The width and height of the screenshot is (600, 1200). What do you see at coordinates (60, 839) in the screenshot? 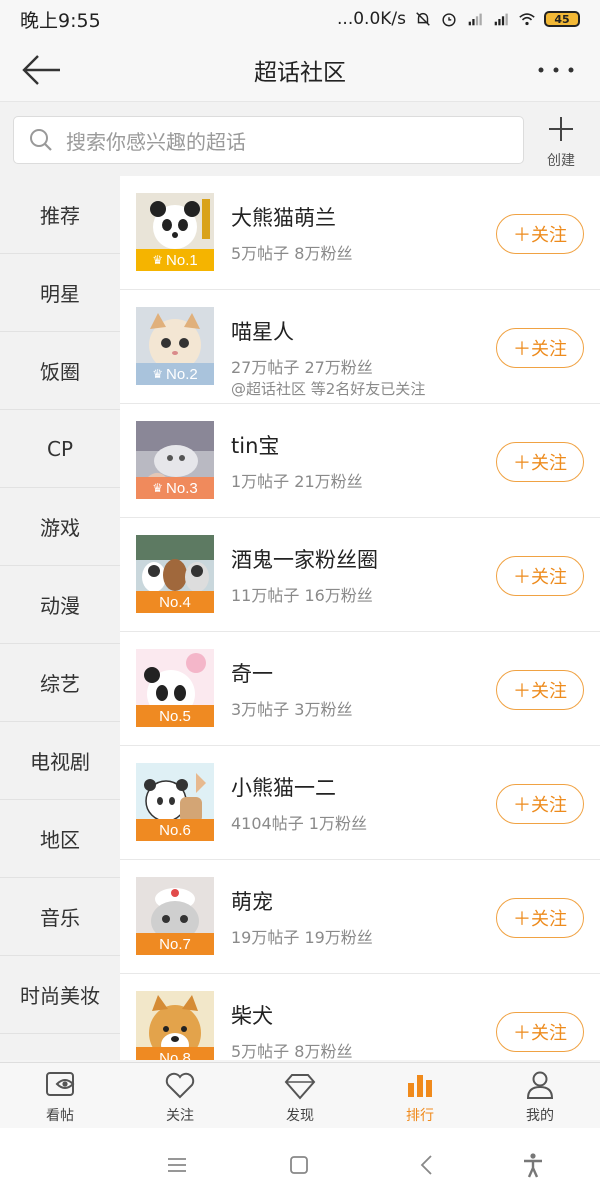
I see `sidebar-item: 地区` at bounding box center [60, 839].